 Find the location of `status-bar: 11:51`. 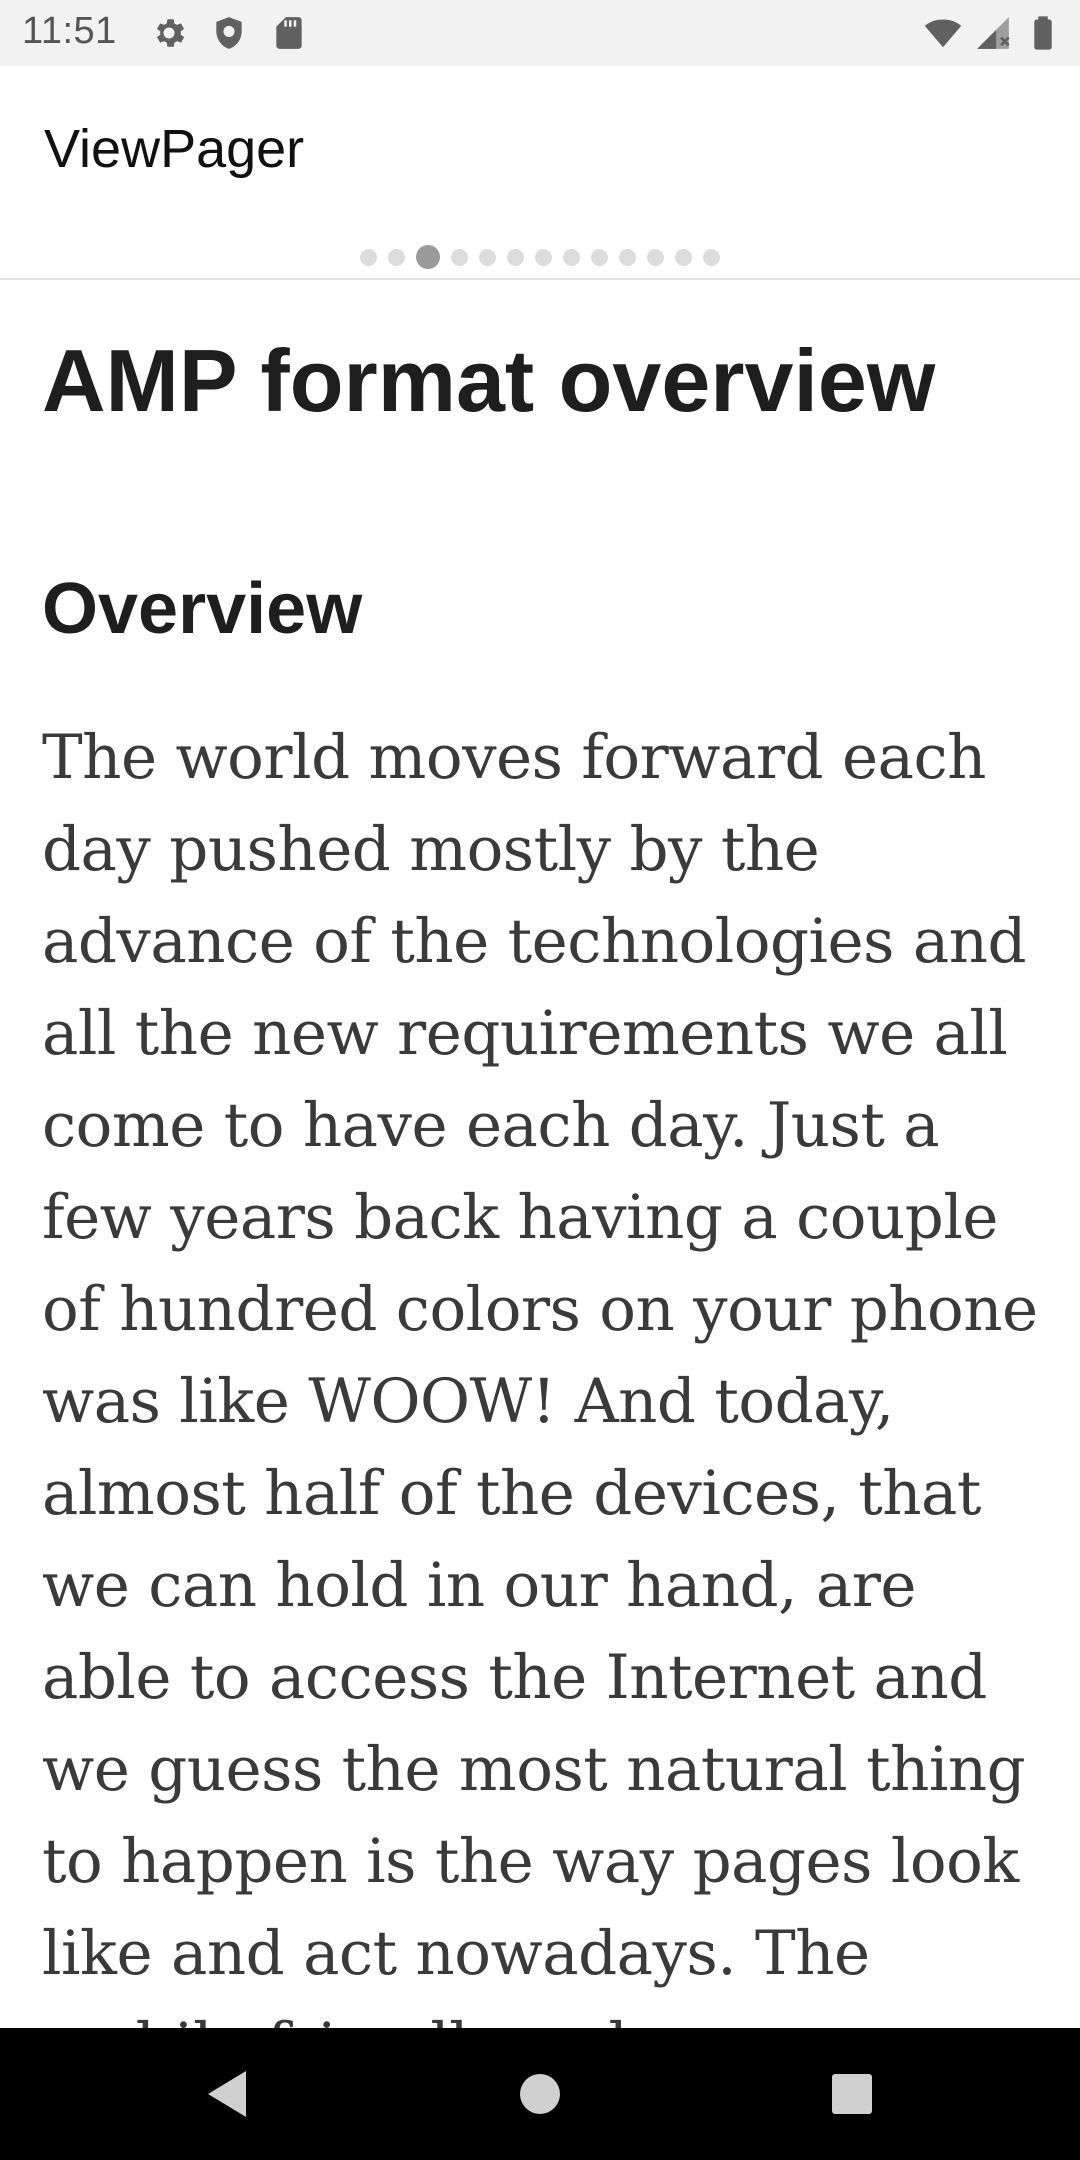

status-bar: 11:51 is located at coordinates (540, 33).